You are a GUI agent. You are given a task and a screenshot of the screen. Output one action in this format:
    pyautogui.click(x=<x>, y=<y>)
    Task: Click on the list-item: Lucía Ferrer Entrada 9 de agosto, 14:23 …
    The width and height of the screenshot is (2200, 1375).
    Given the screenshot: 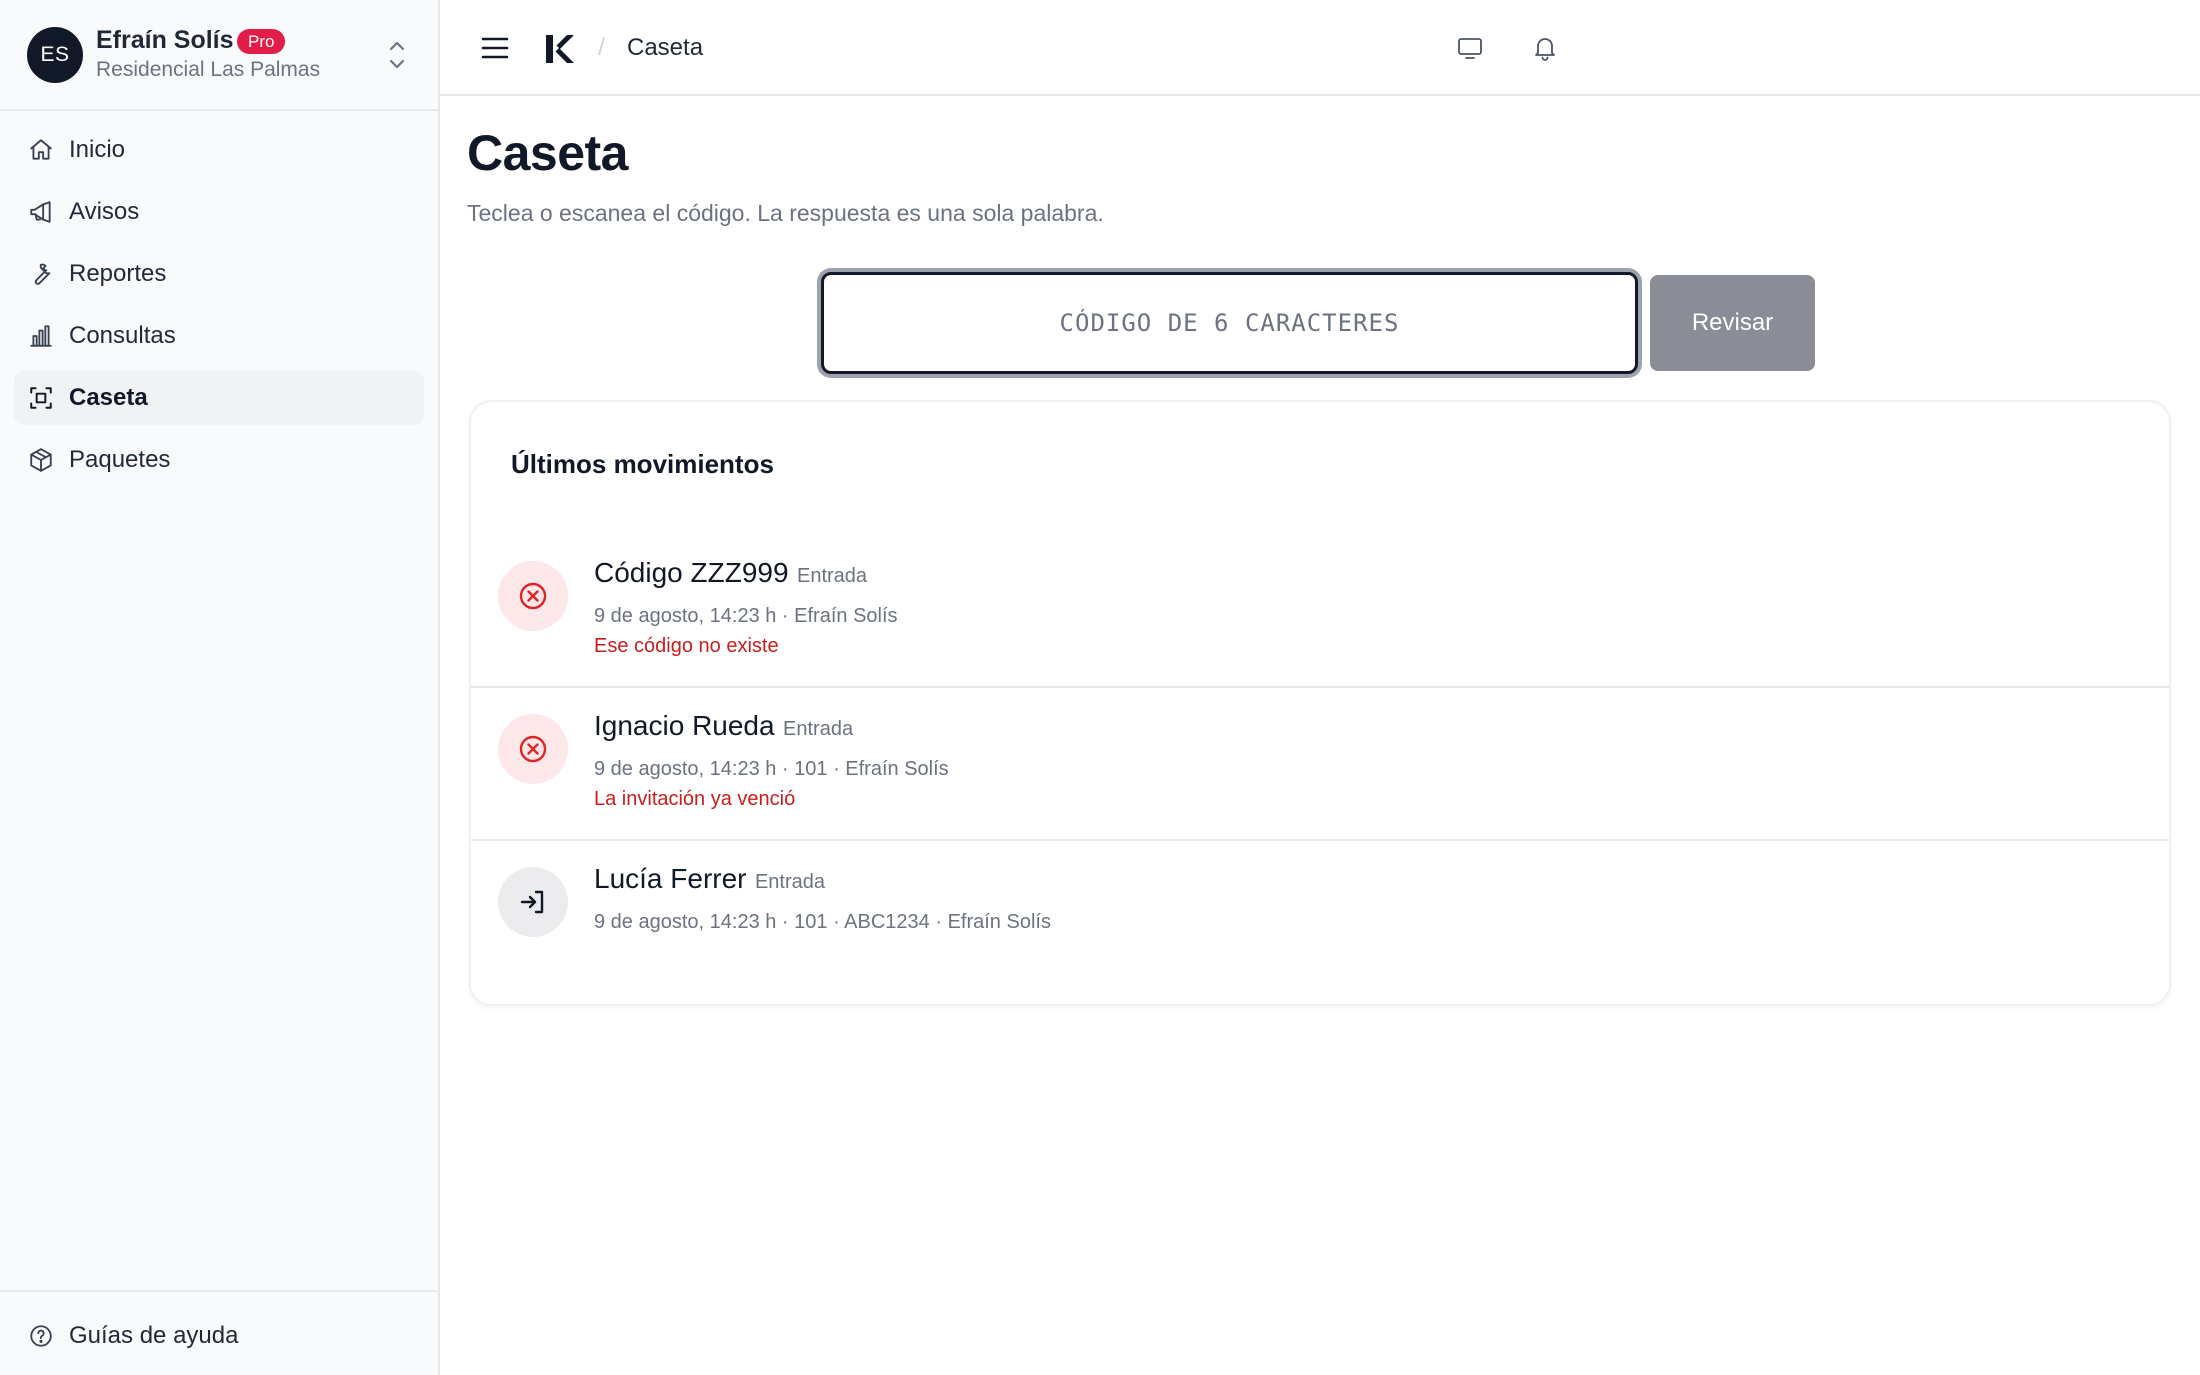 What is the action you would take?
    pyautogui.click(x=1320, y=917)
    